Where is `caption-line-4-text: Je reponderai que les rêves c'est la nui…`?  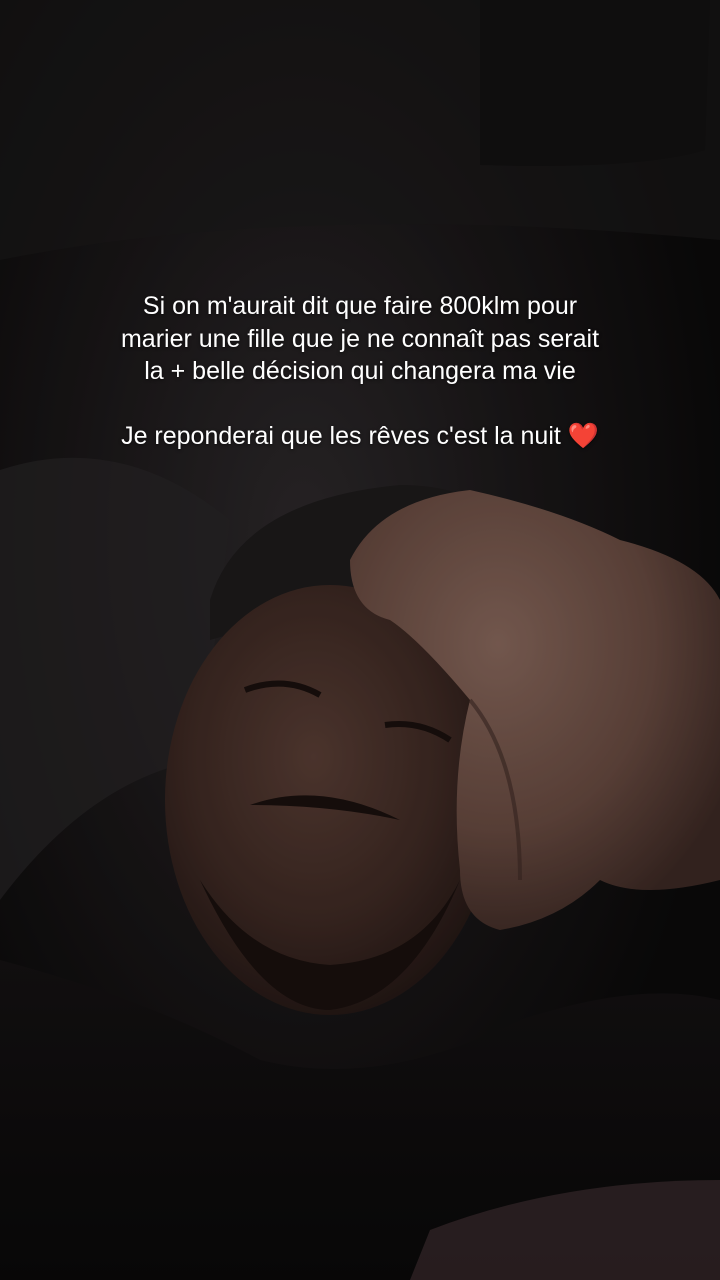
caption-line-4-text: Je reponderai que les rêves c'est la nui… is located at coordinates (341, 436).